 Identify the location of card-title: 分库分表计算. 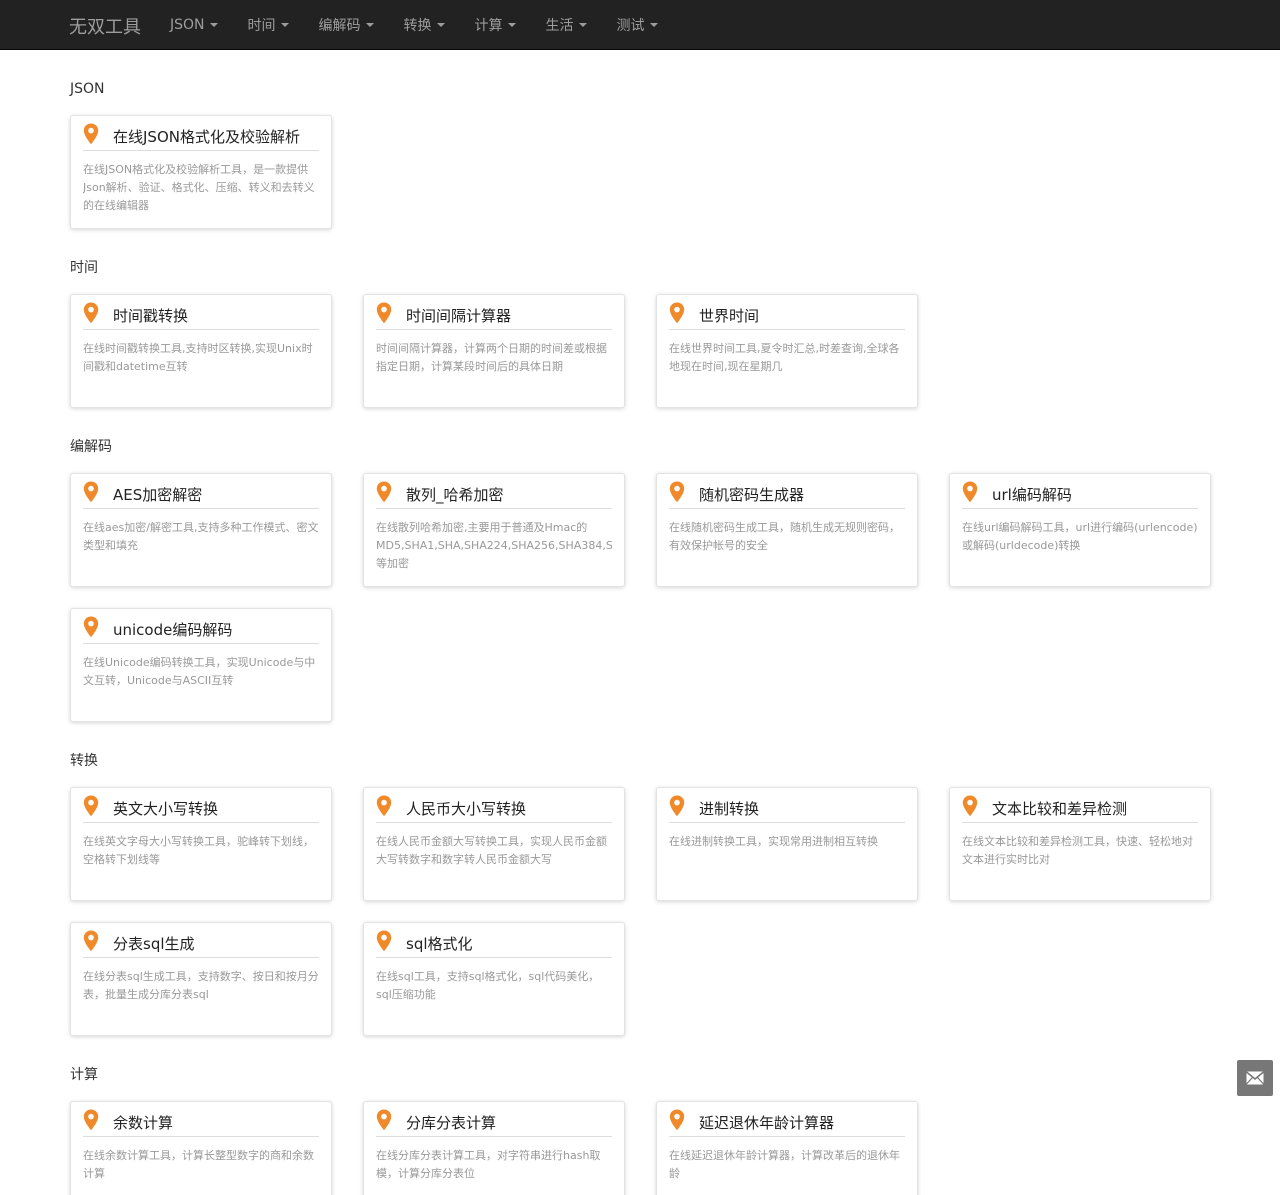
(451, 1122).